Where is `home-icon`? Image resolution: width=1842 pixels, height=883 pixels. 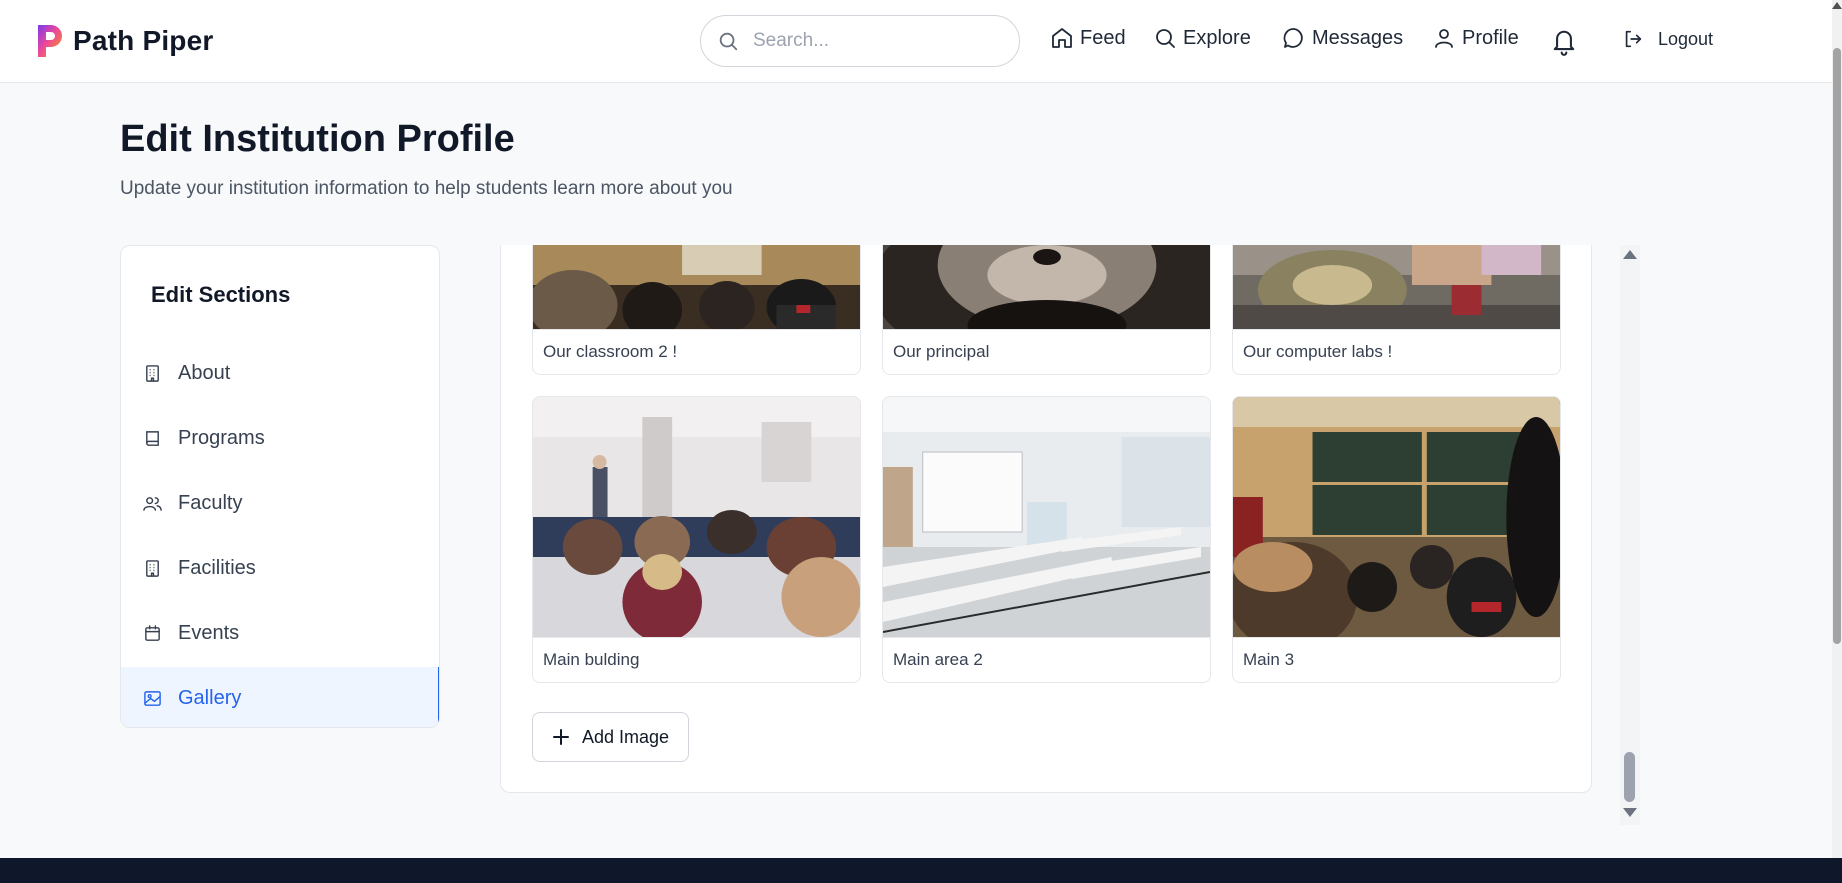 home-icon is located at coordinates (1062, 38).